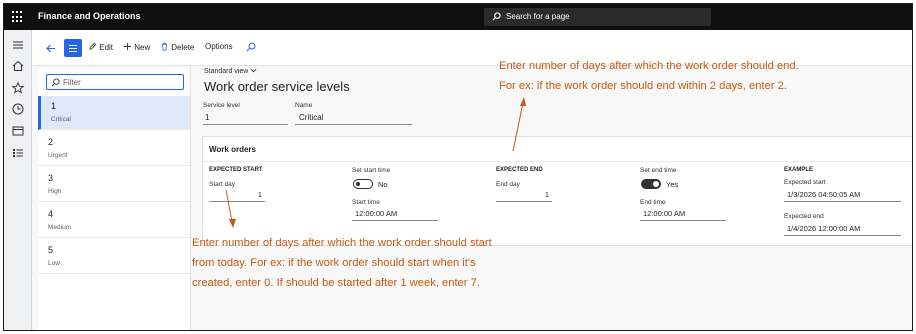  Describe the element at coordinates (232, 149) in the screenshot. I see `section-title: Work orders` at that location.